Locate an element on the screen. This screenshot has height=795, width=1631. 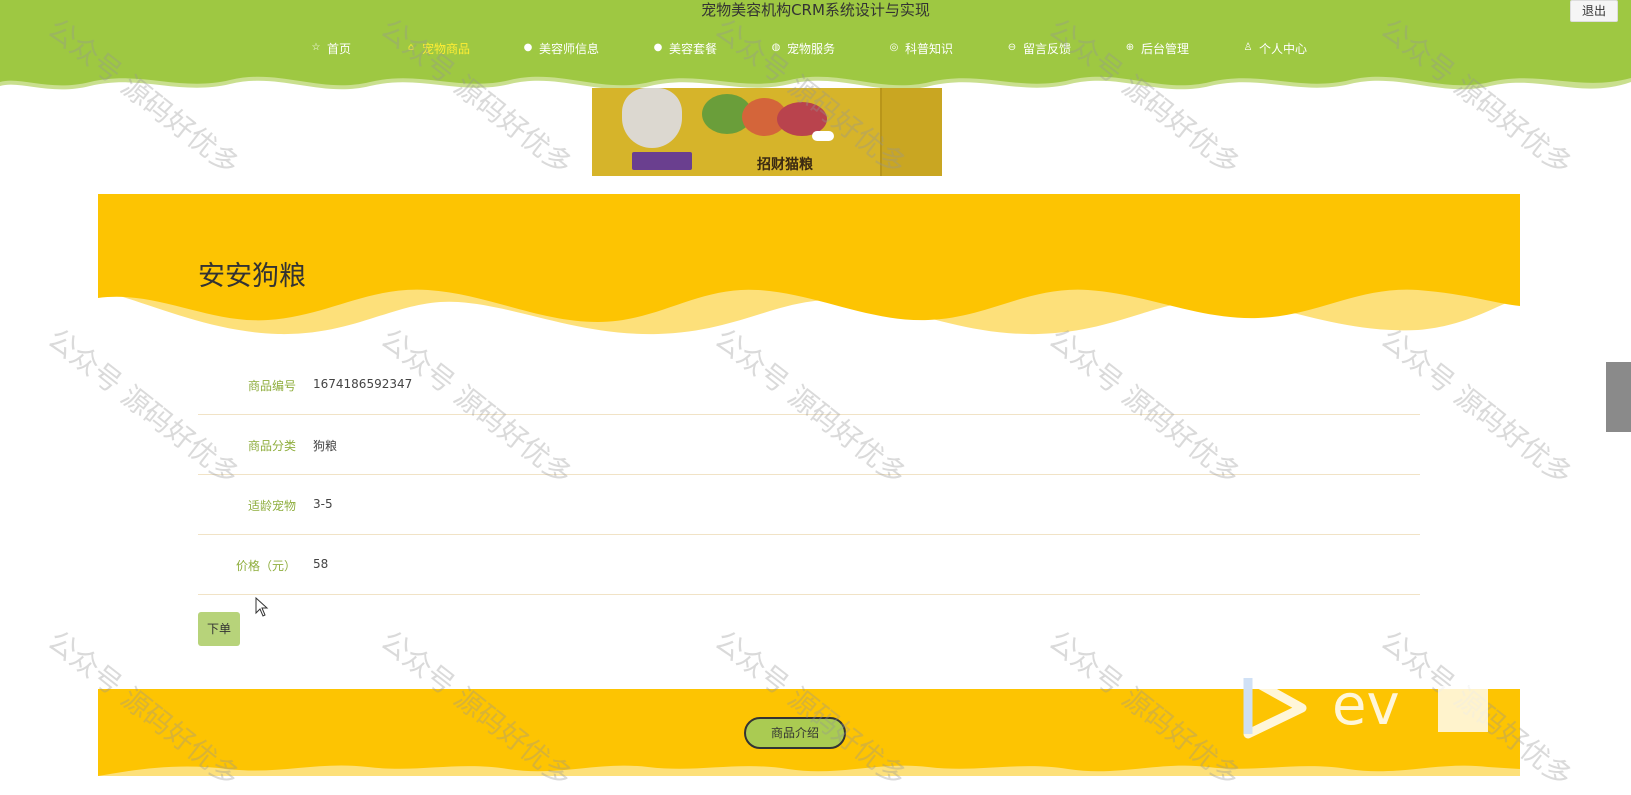
nav-item-label: 宠物服务 is located at coordinates (811, 48).